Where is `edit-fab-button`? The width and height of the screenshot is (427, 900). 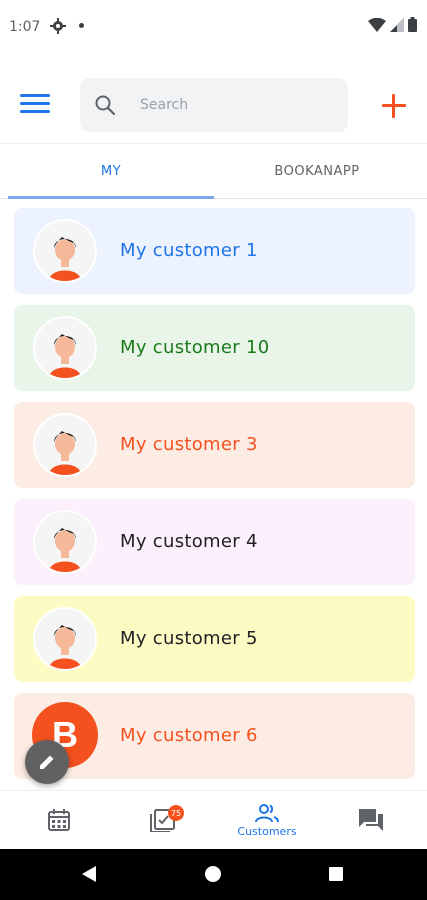 edit-fab-button is located at coordinates (47, 762).